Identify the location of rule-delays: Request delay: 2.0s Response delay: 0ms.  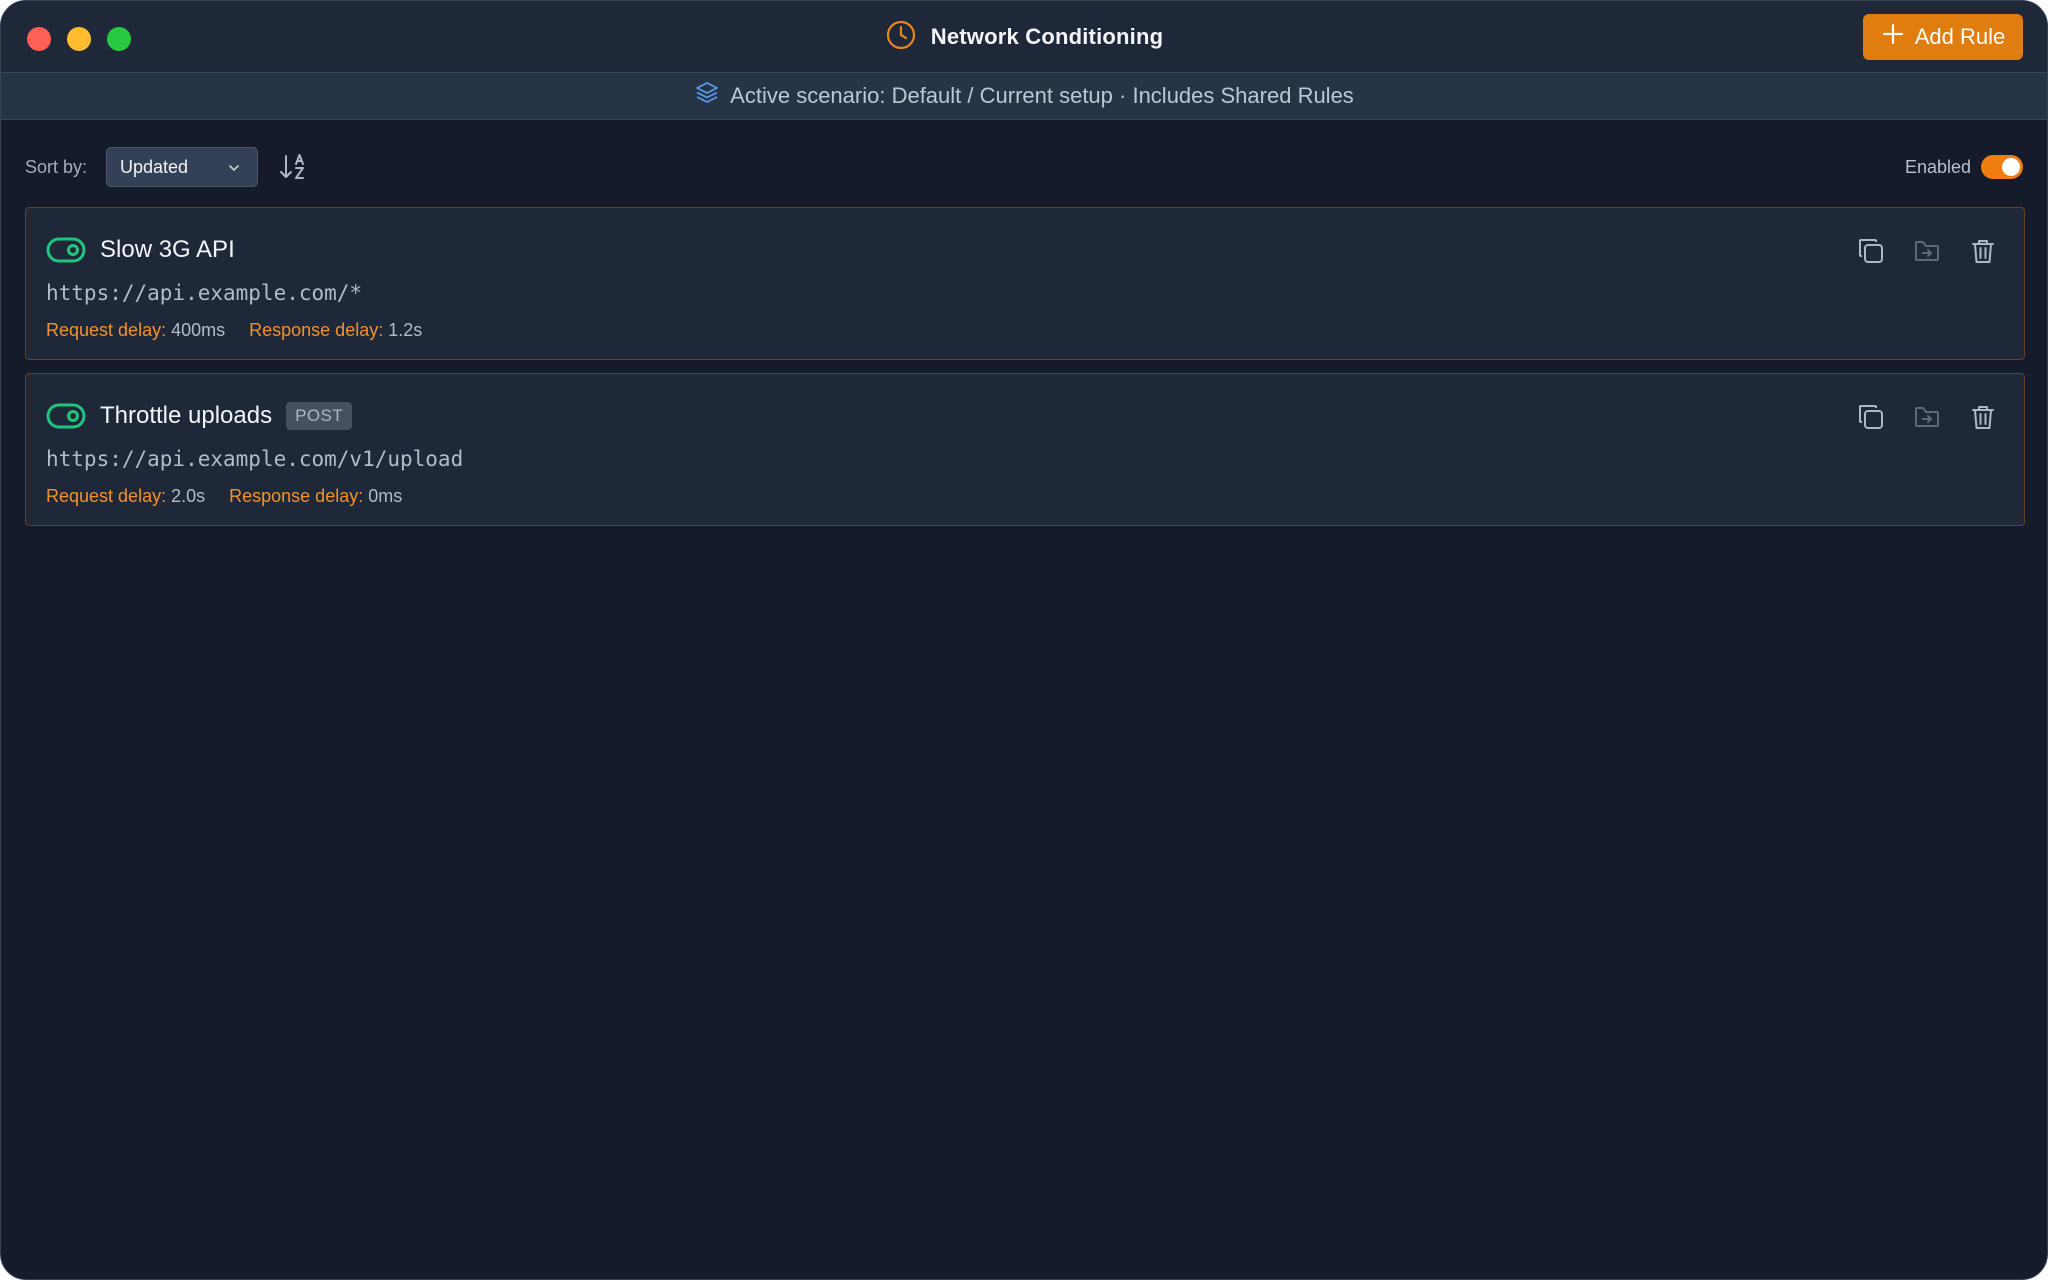
(224, 496).